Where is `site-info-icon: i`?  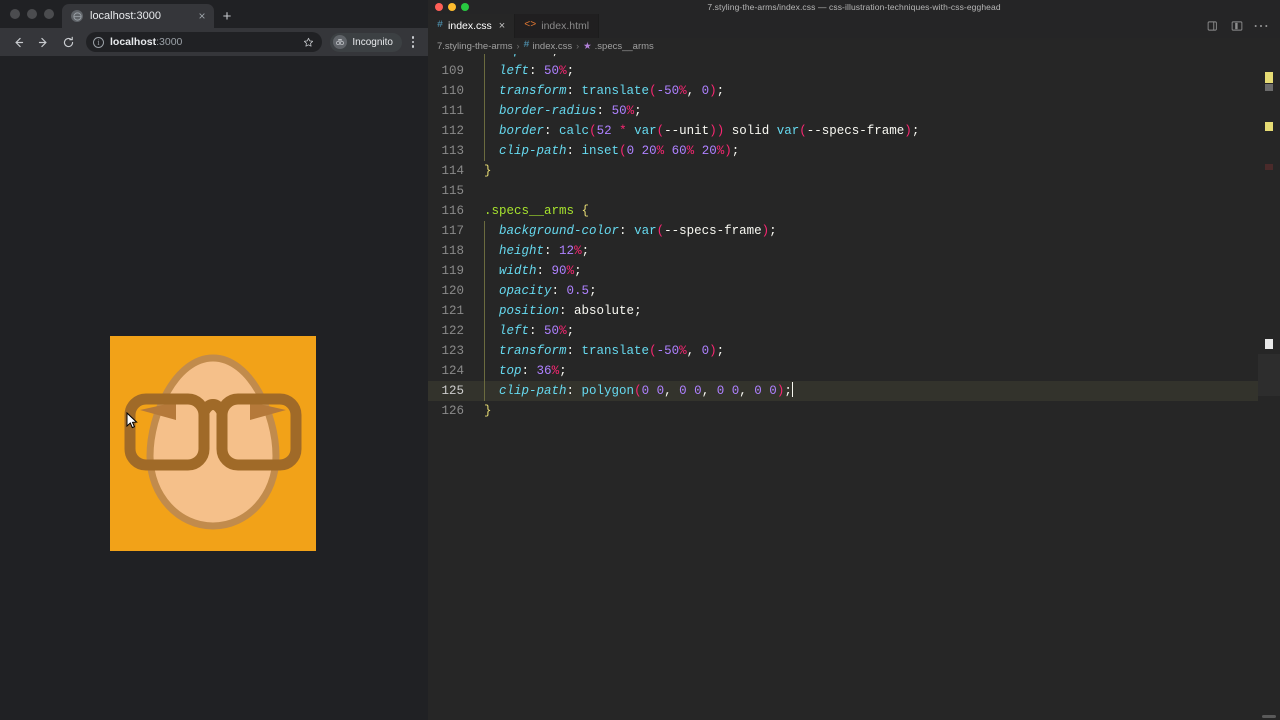
site-info-icon: i is located at coordinates (98, 42).